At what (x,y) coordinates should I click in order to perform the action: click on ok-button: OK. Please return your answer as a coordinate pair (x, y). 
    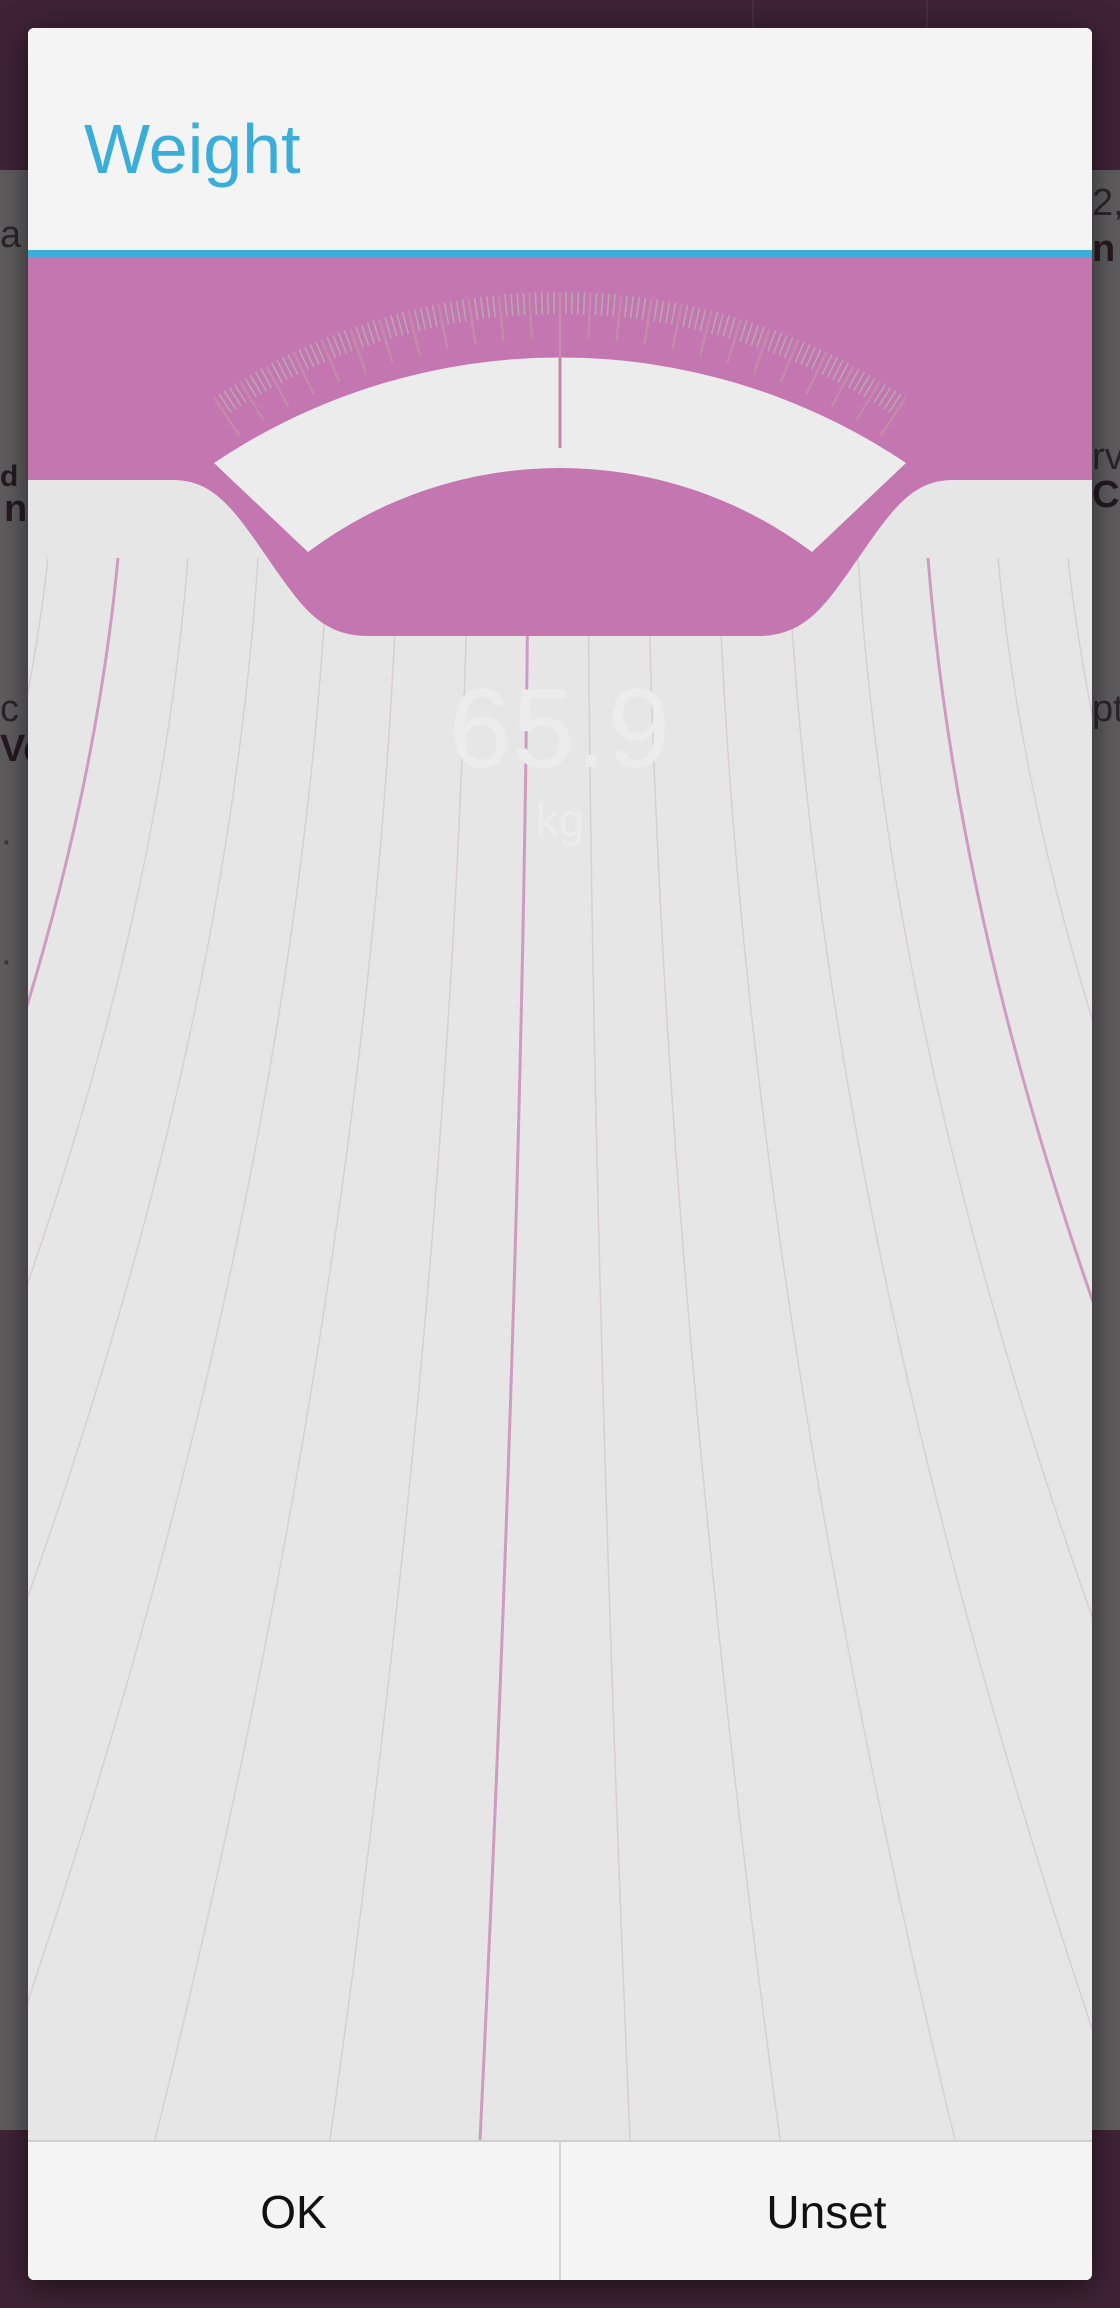
    Looking at the image, I should click on (293, 2211).